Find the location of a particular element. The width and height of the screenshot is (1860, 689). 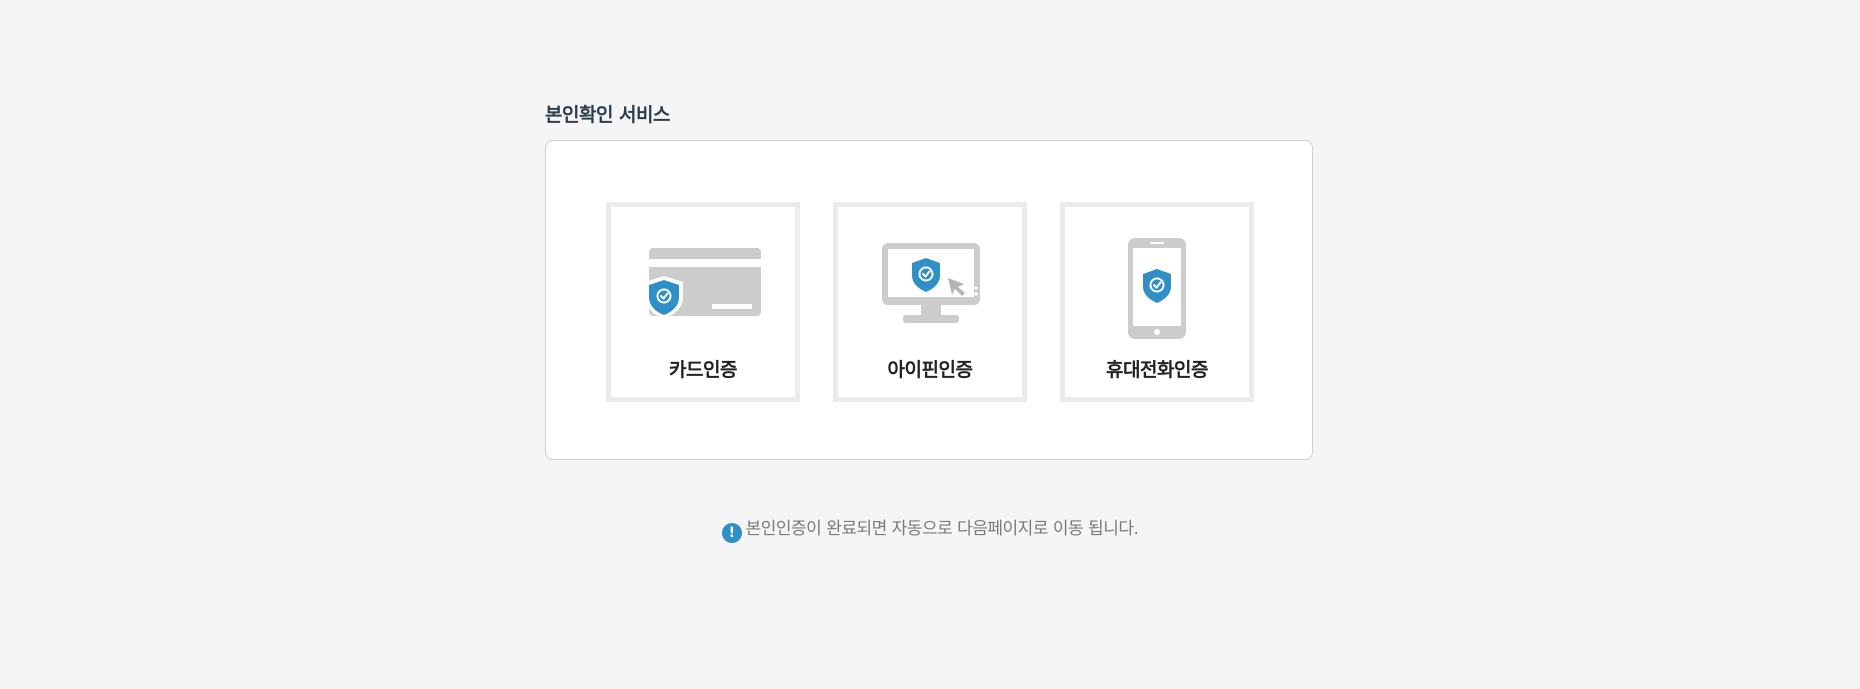

redirect-notice: ! 본인인증이 완료되면 자동으로 다음페이지로 이동 됩니다. is located at coordinates (930, 528).